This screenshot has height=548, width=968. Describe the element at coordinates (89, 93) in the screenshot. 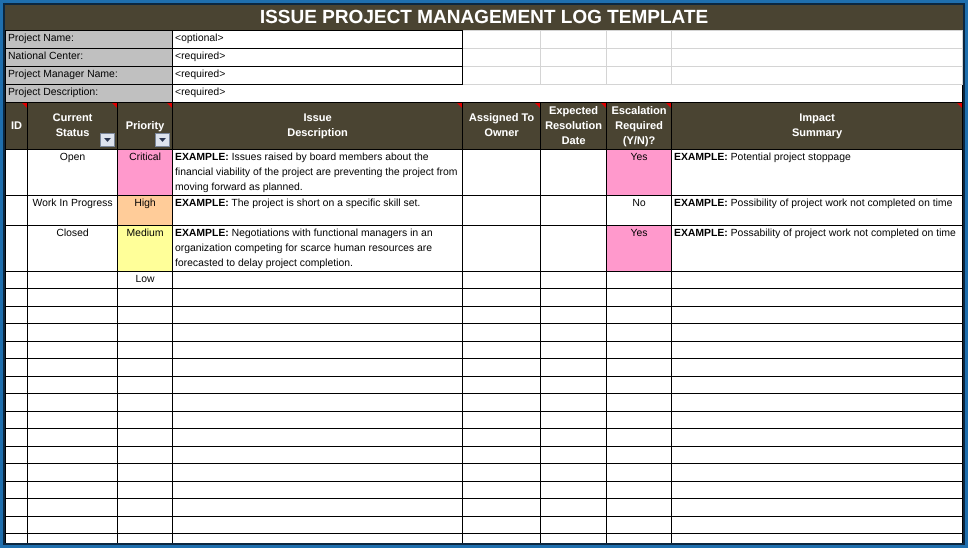

I see `field-label: Project Description:` at that location.